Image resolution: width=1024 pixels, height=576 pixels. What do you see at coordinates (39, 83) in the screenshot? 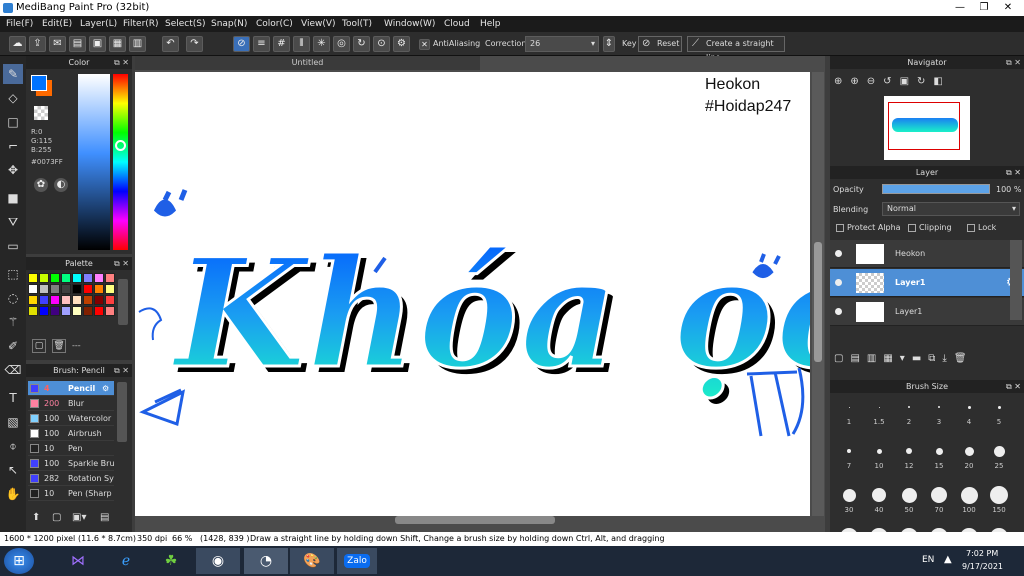
I see `primary-color-swatch` at bounding box center [39, 83].